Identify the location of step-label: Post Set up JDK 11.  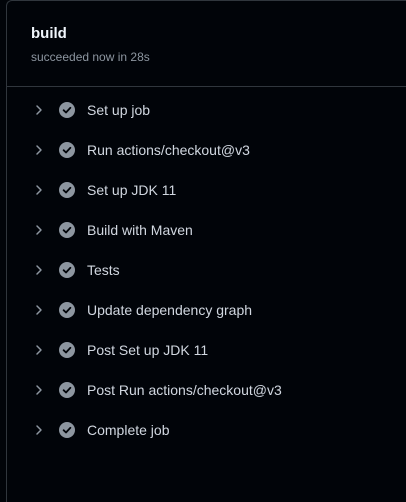
(148, 350).